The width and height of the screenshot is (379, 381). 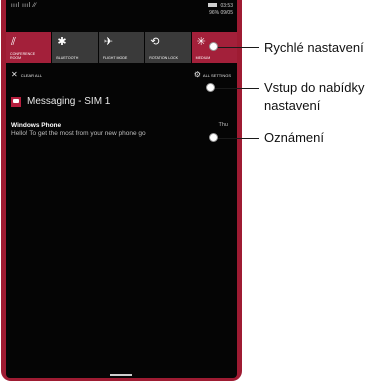 I want to click on quick-setting-wifi: ⫽ Conference room, so click(x=29, y=47).